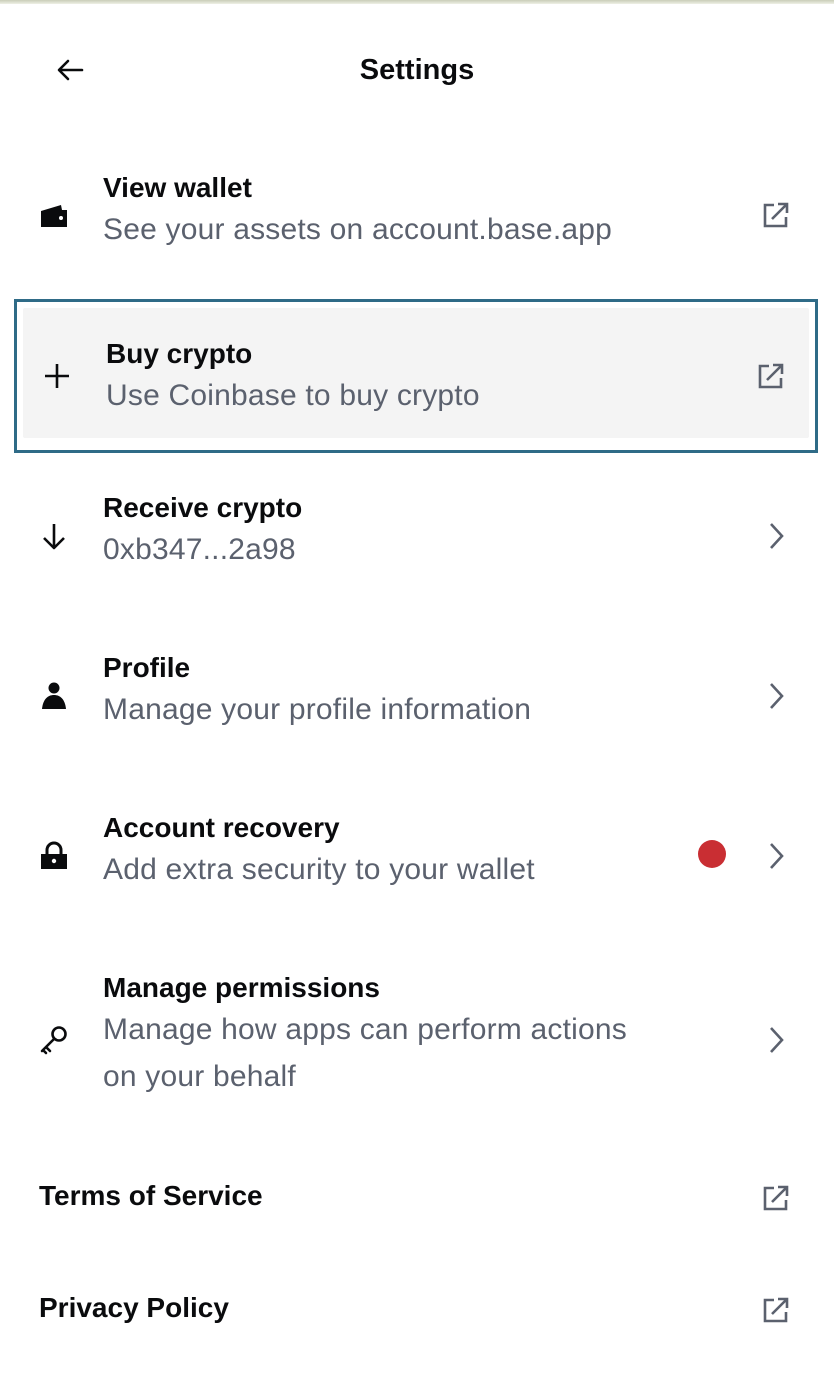  I want to click on menu-item-texts: Buy crypto Use Coinbase to buy crypto, so click(395, 378).